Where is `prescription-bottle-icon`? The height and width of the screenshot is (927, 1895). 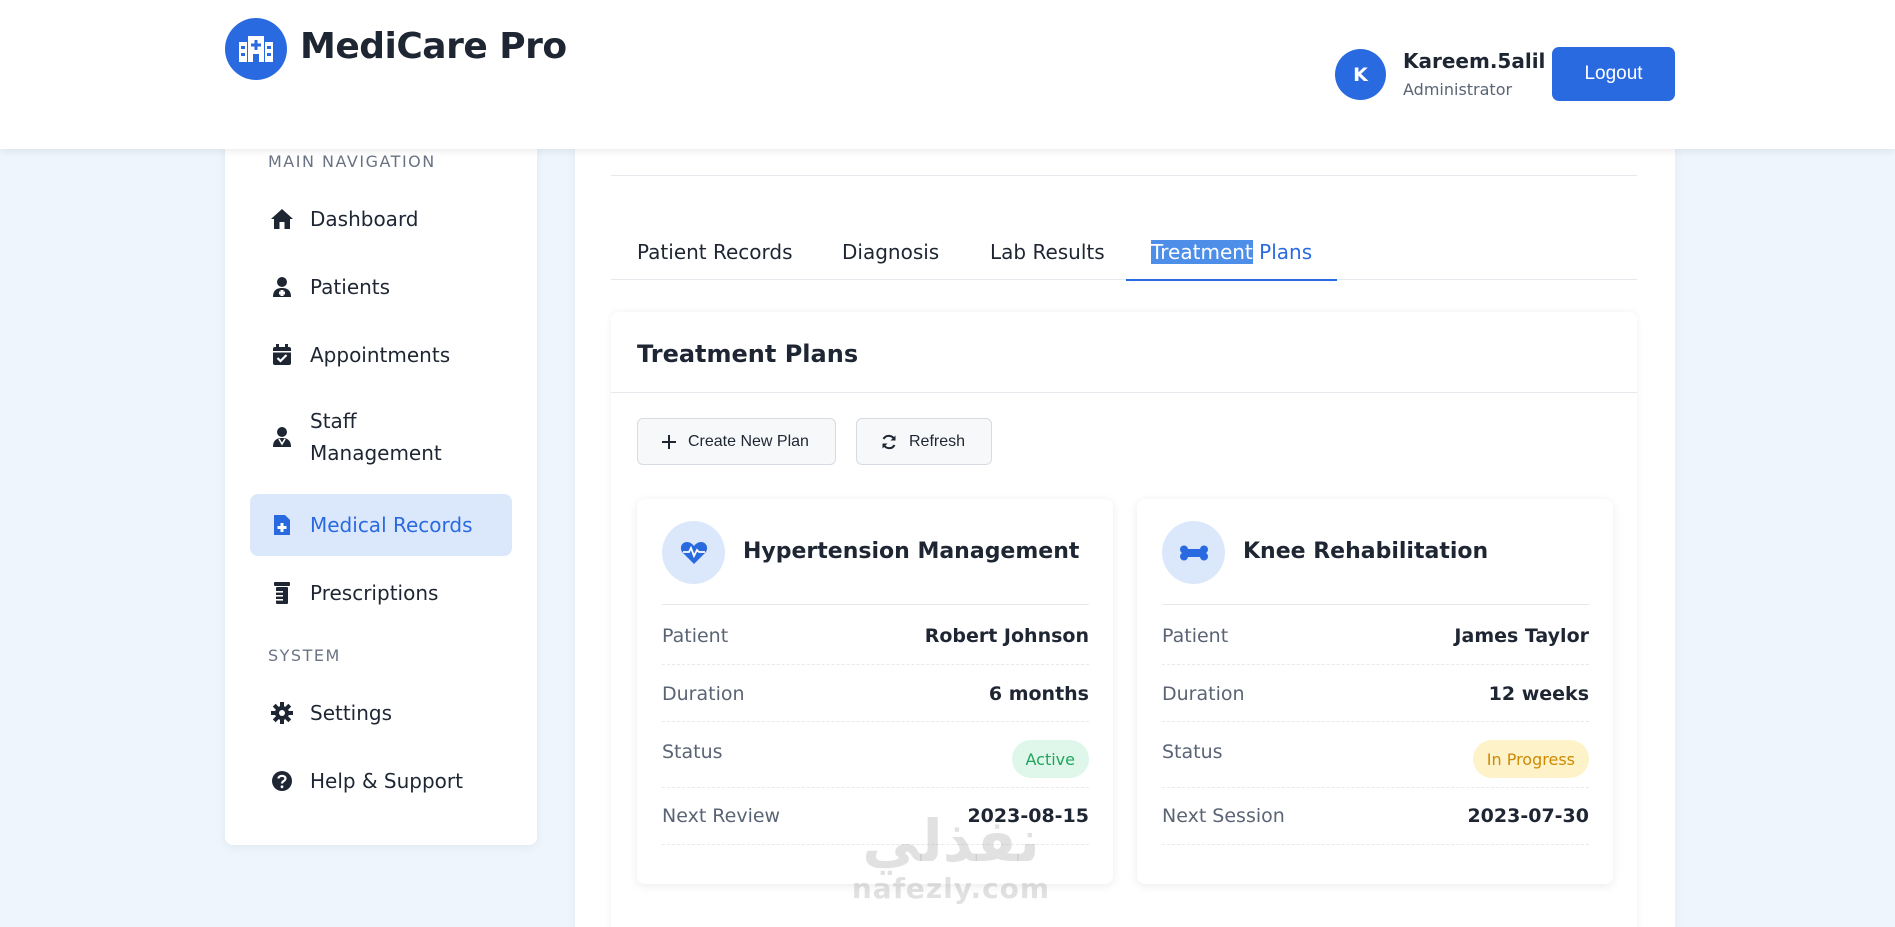
prescription-bottle-icon is located at coordinates (282, 593).